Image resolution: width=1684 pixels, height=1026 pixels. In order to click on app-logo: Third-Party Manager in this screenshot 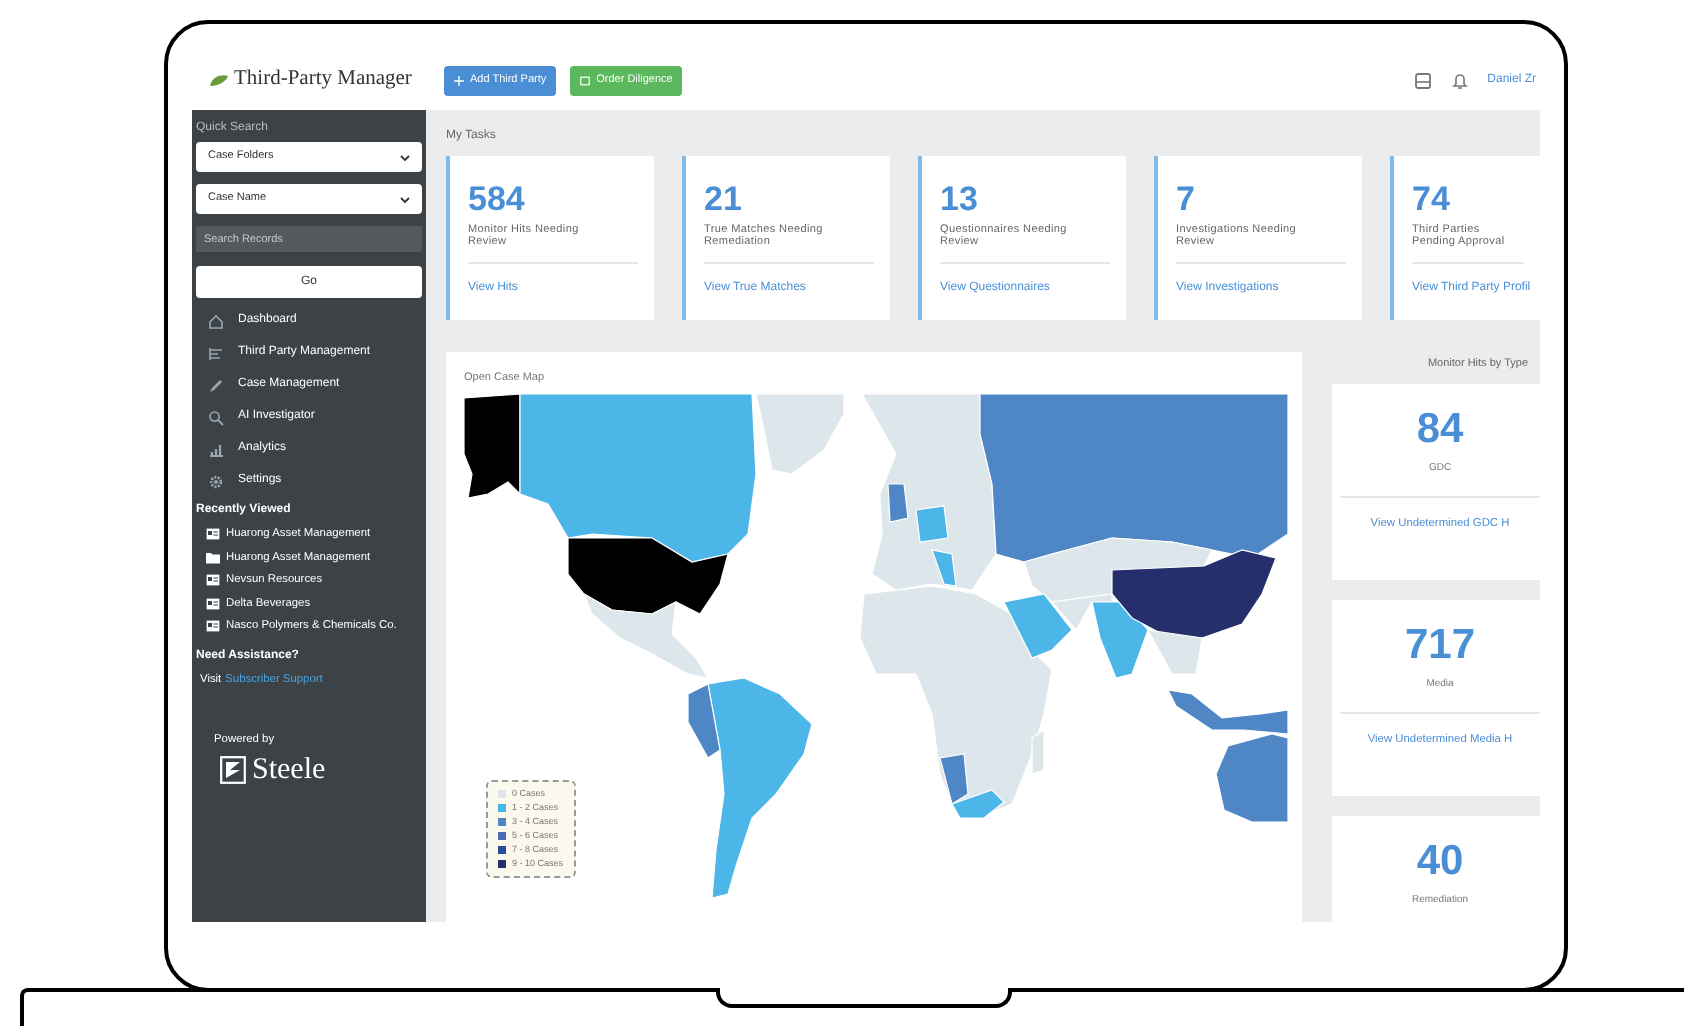, I will do `click(323, 80)`.